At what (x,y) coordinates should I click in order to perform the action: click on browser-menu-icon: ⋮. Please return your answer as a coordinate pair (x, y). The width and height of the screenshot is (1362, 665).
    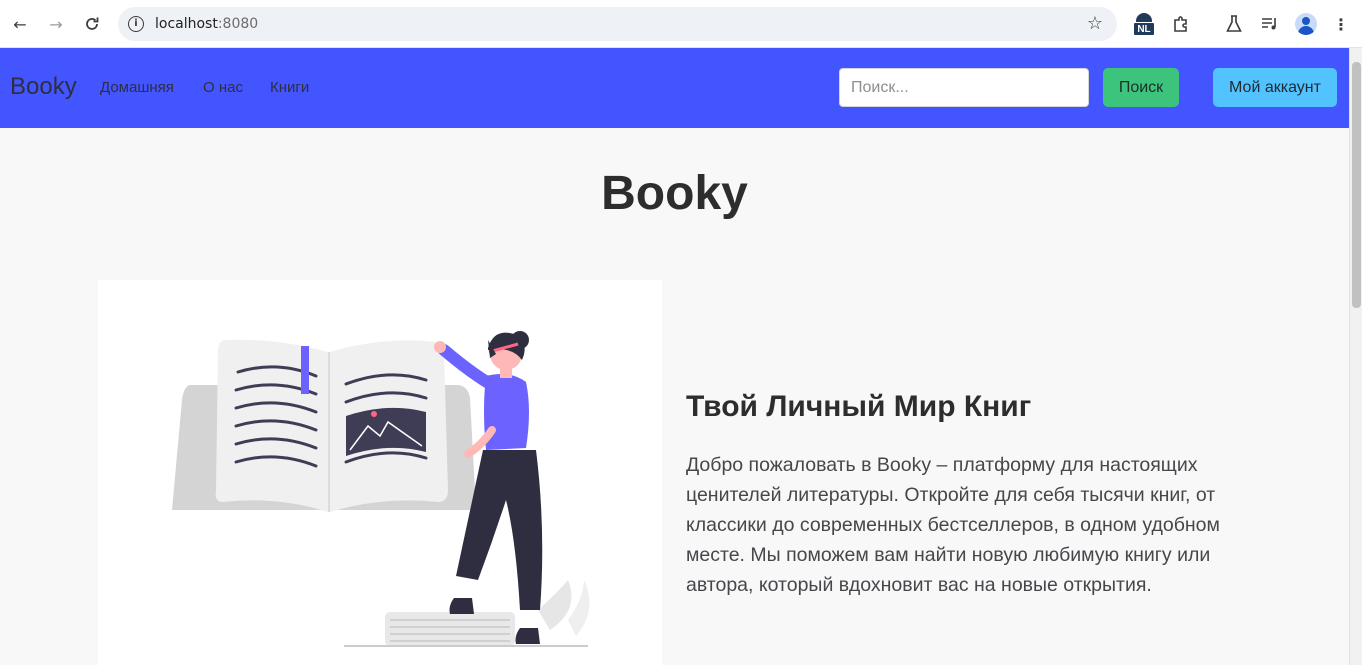
    Looking at the image, I should click on (1341, 24).